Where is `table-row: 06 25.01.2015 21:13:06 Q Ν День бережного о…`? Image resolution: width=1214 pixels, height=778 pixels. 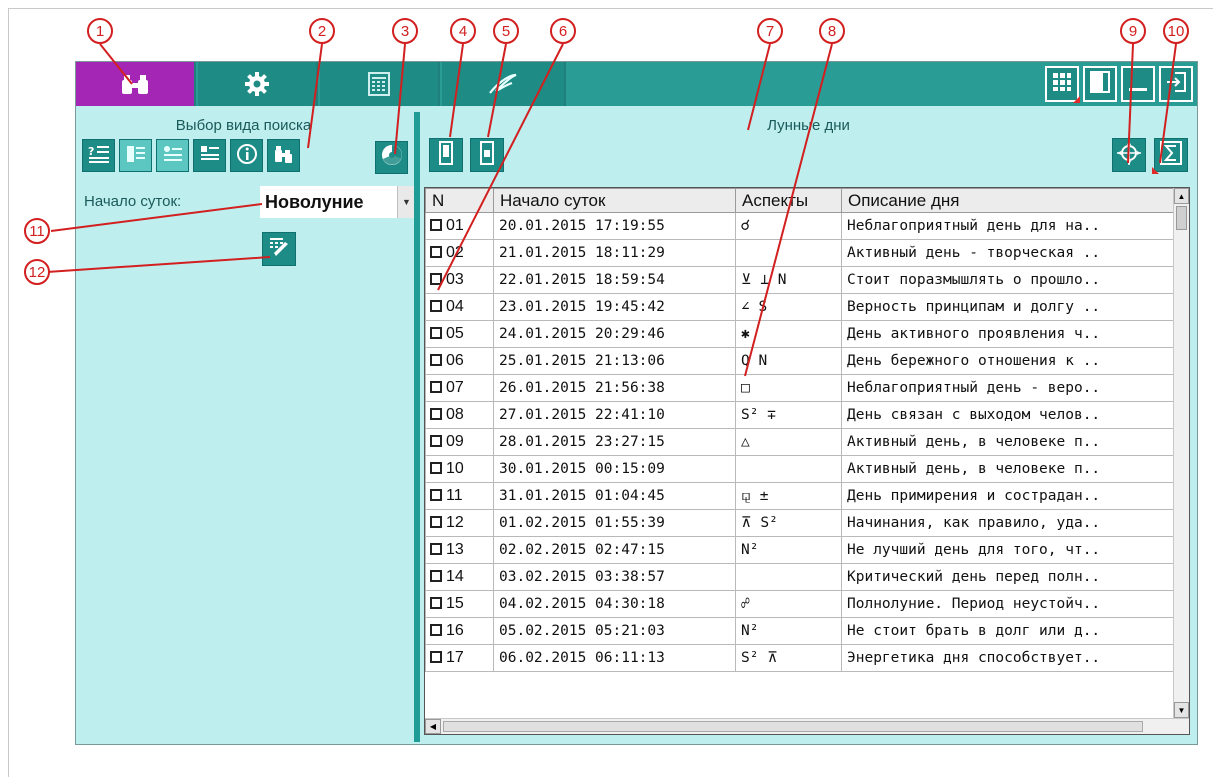 table-row: 06 25.01.2015 21:13:06 Q Ν День бережного о… is located at coordinates (799, 361).